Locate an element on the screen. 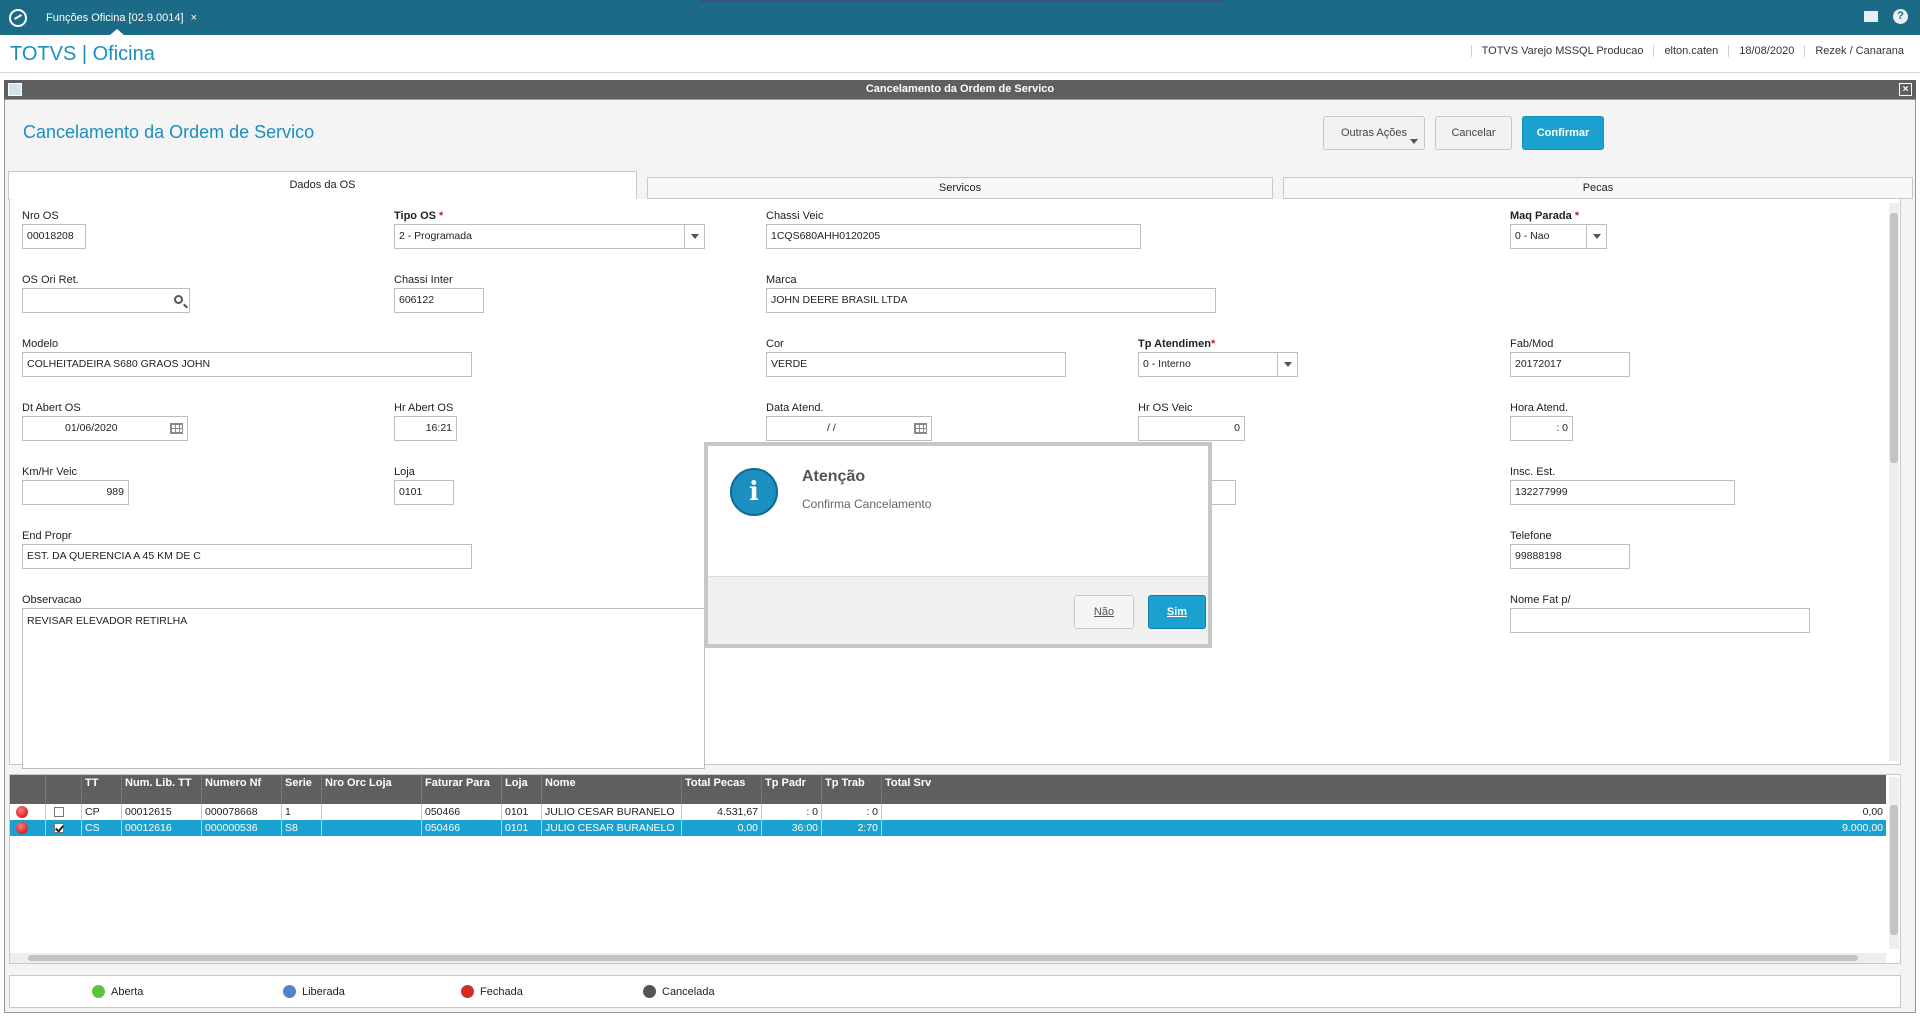 Image resolution: width=1920 pixels, height=1016 pixels. status-cell is located at coordinates (28, 828).